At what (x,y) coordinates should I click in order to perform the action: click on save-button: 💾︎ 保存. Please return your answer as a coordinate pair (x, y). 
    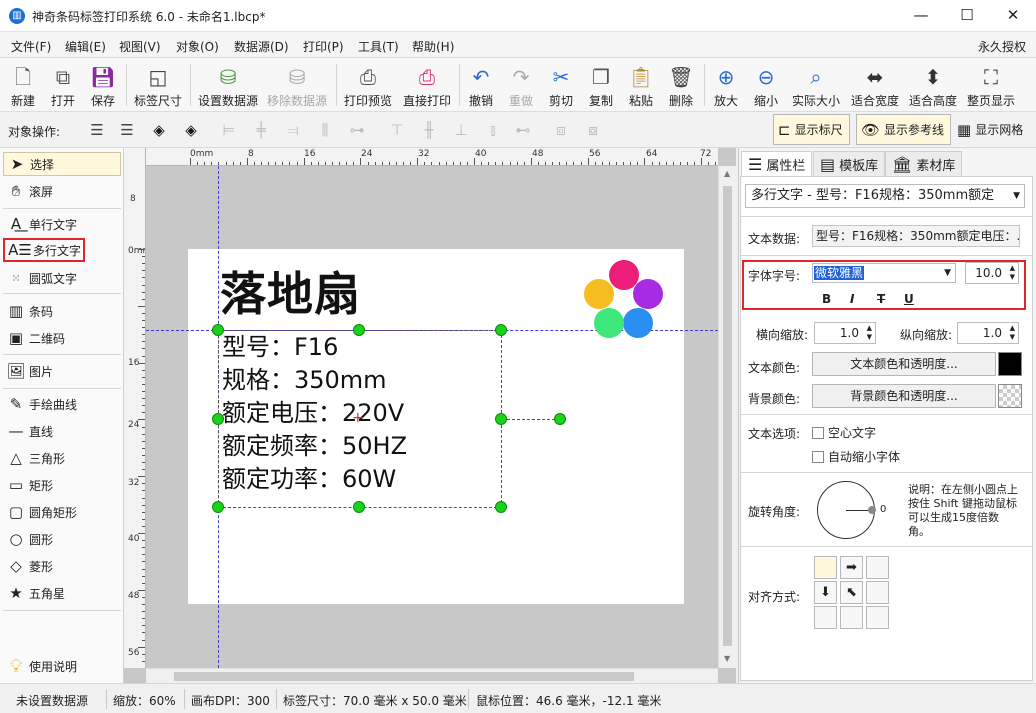
    Looking at the image, I should click on (103, 85).